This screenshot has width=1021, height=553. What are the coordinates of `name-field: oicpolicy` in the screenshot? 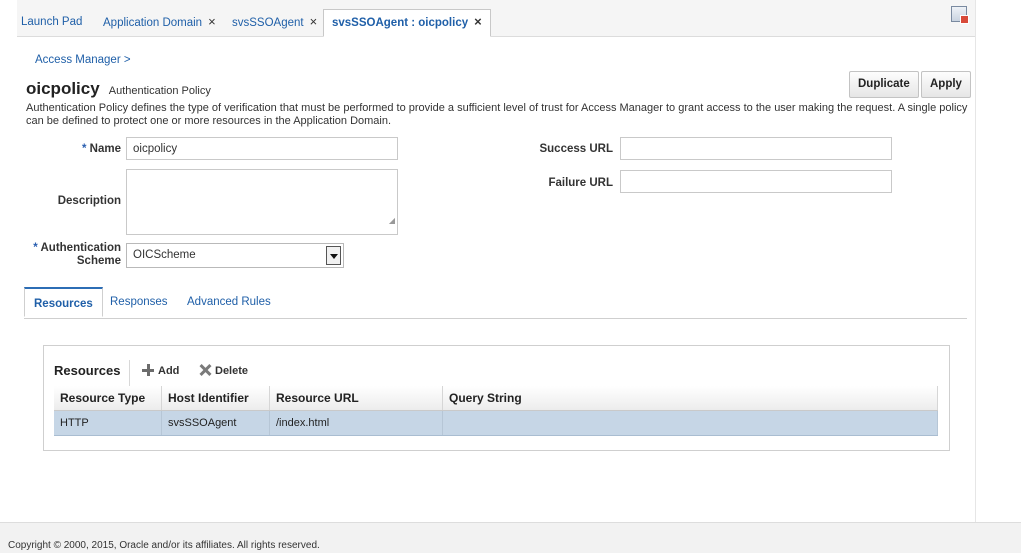 It's located at (262, 148).